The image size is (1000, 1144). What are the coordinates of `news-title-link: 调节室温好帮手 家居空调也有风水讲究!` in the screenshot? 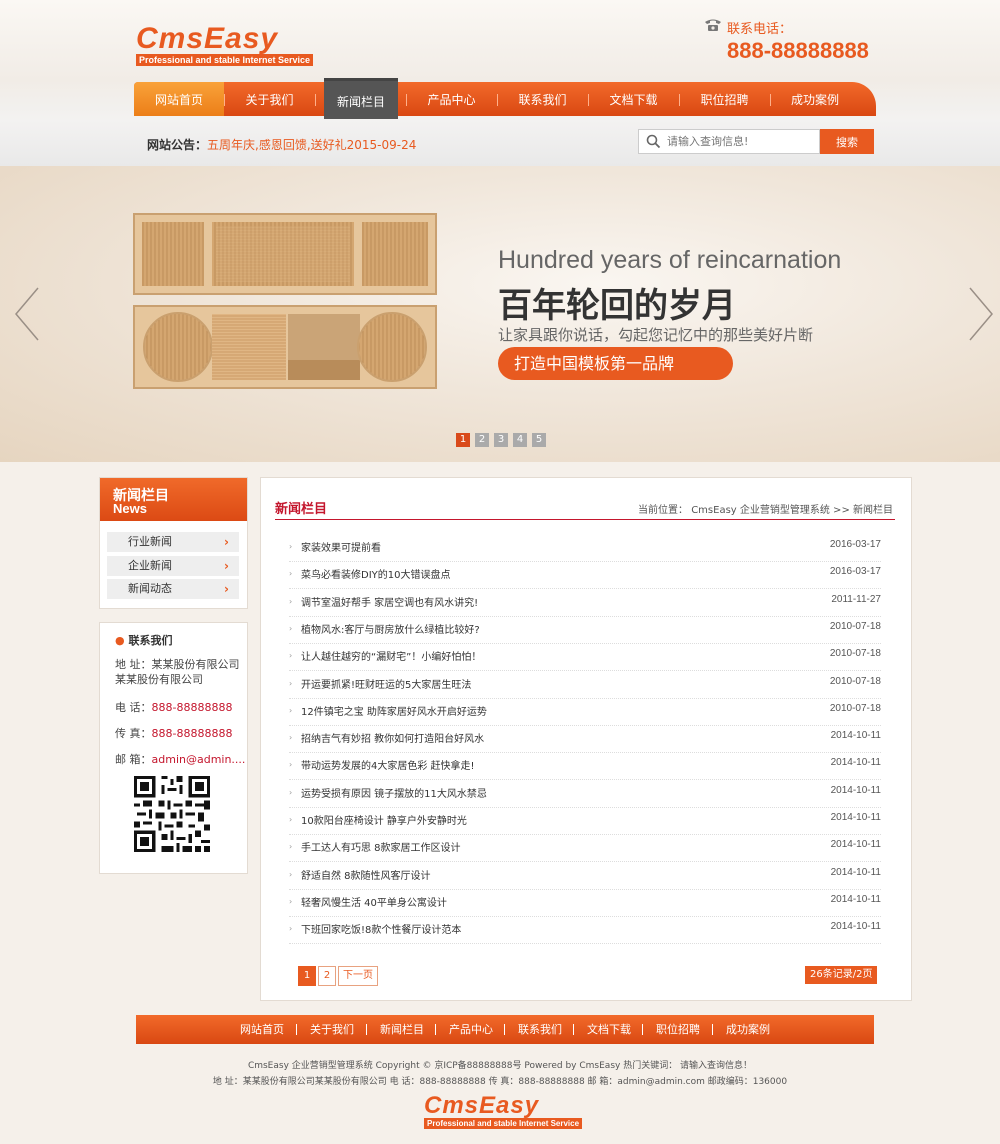 It's located at (389, 601).